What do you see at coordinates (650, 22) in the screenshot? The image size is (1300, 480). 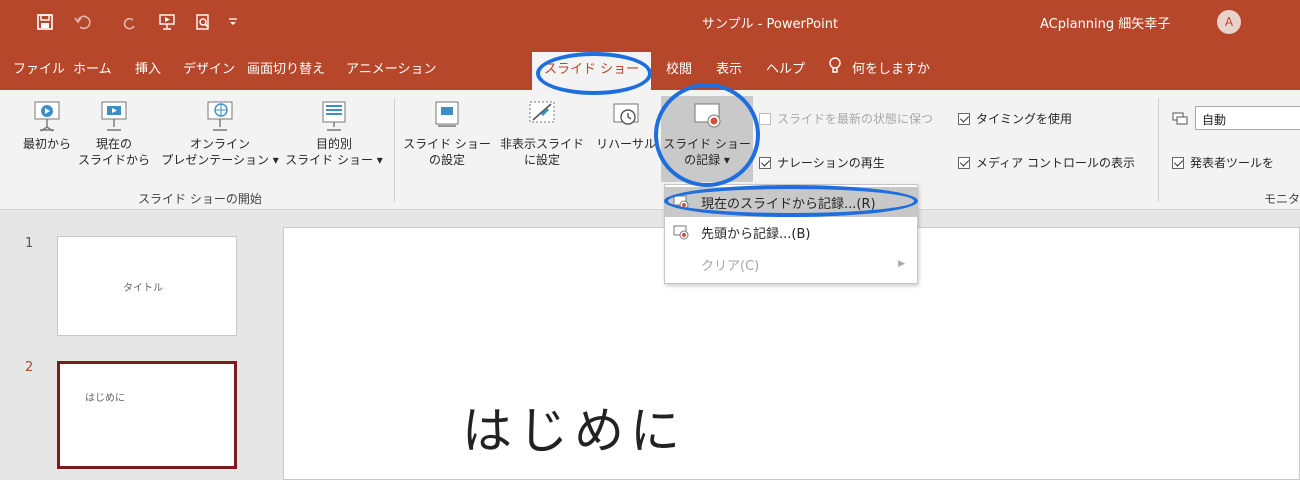 I see `title-bar: サンプル - PowerPoint ACplanning 細矢幸子 A` at bounding box center [650, 22].